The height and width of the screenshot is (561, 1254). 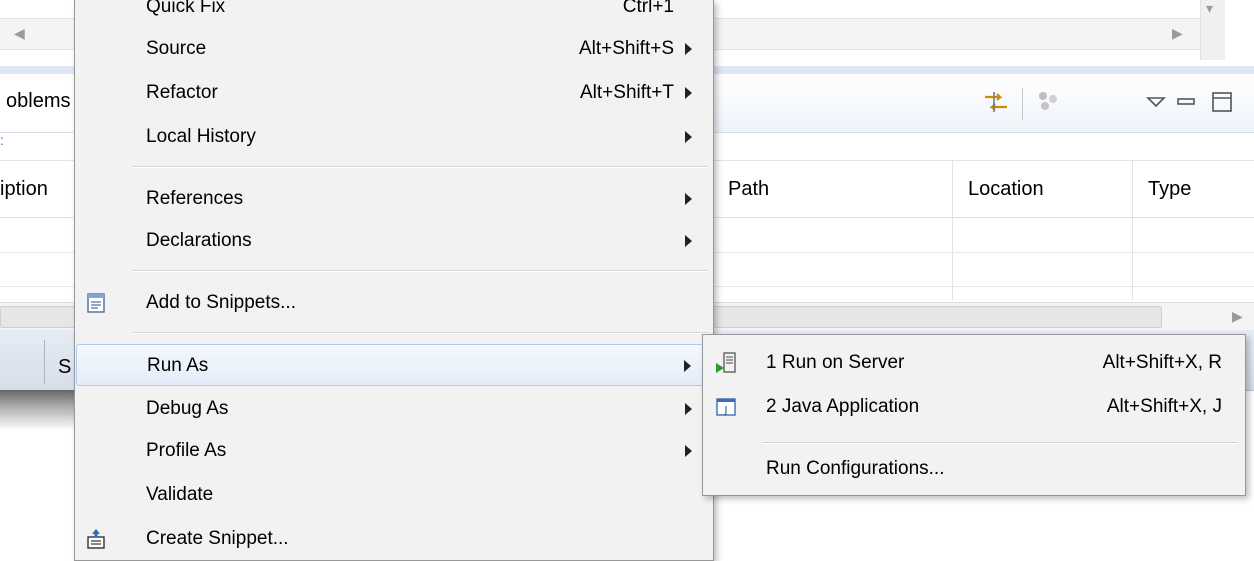 What do you see at coordinates (1022, 104) in the screenshot?
I see `toolbar-separator` at bounding box center [1022, 104].